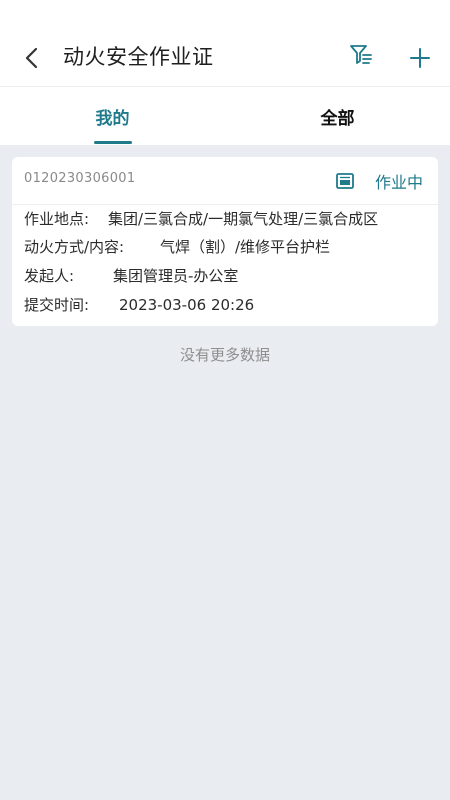 Image resolution: width=450 pixels, height=800 pixels. Describe the element at coordinates (80, 178) in the screenshot. I see `permit-id: 0120230306001` at that location.